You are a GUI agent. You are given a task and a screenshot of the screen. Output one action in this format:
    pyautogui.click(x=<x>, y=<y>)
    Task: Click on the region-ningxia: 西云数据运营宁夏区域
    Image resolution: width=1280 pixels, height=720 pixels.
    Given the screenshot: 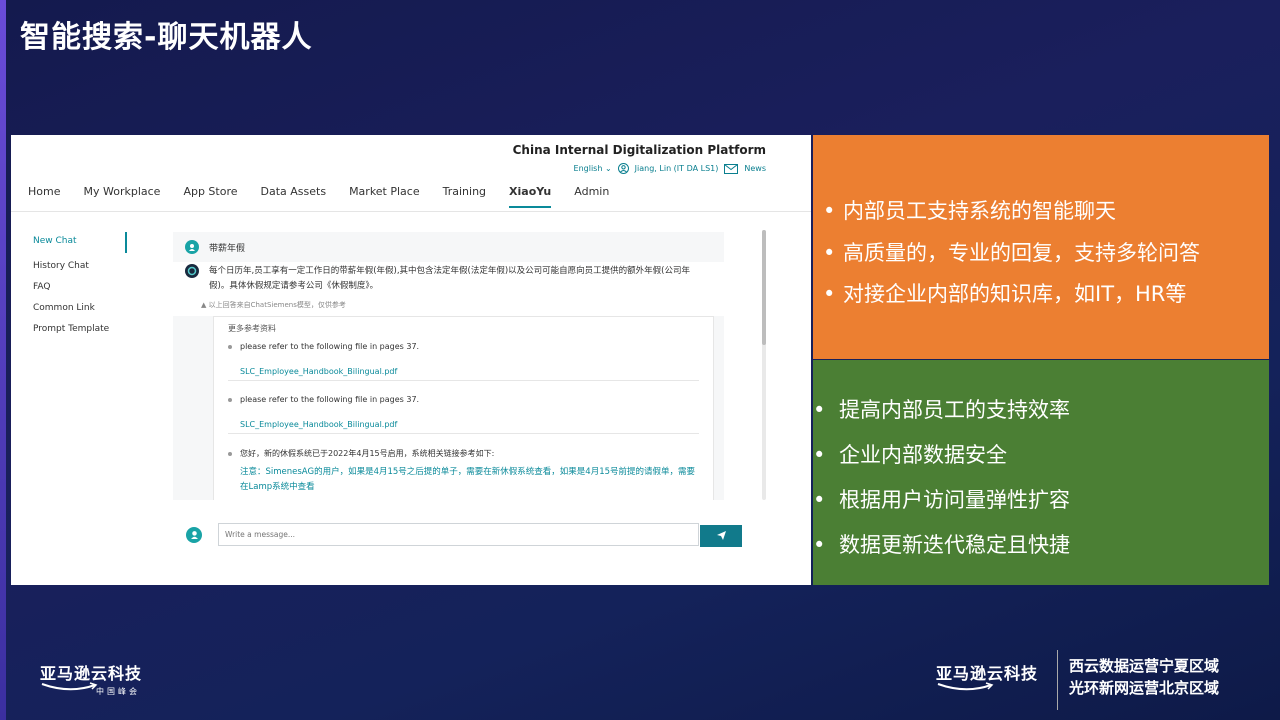 What is the action you would take?
    pyautogui.click(x=1144, y=666)
    